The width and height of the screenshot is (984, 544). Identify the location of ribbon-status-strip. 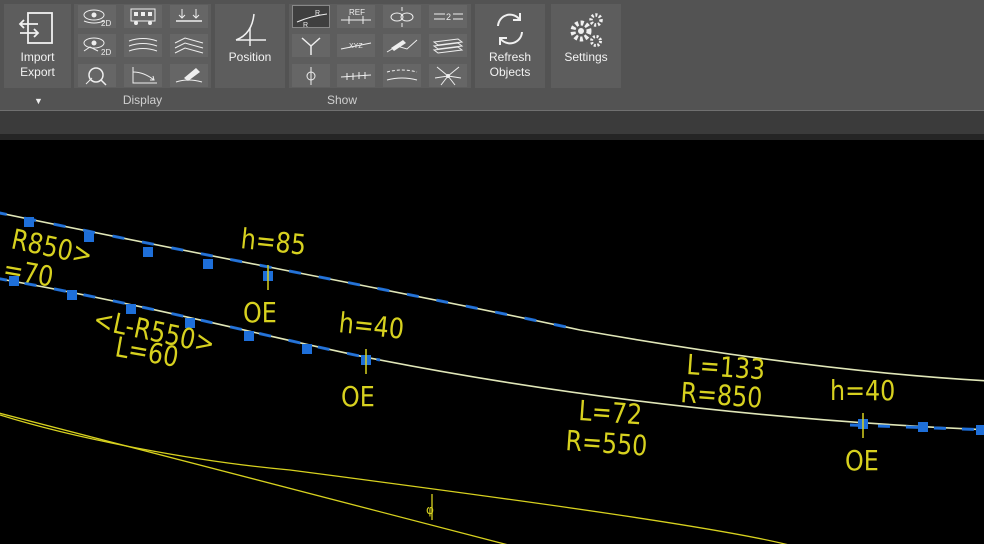
(492, 122).